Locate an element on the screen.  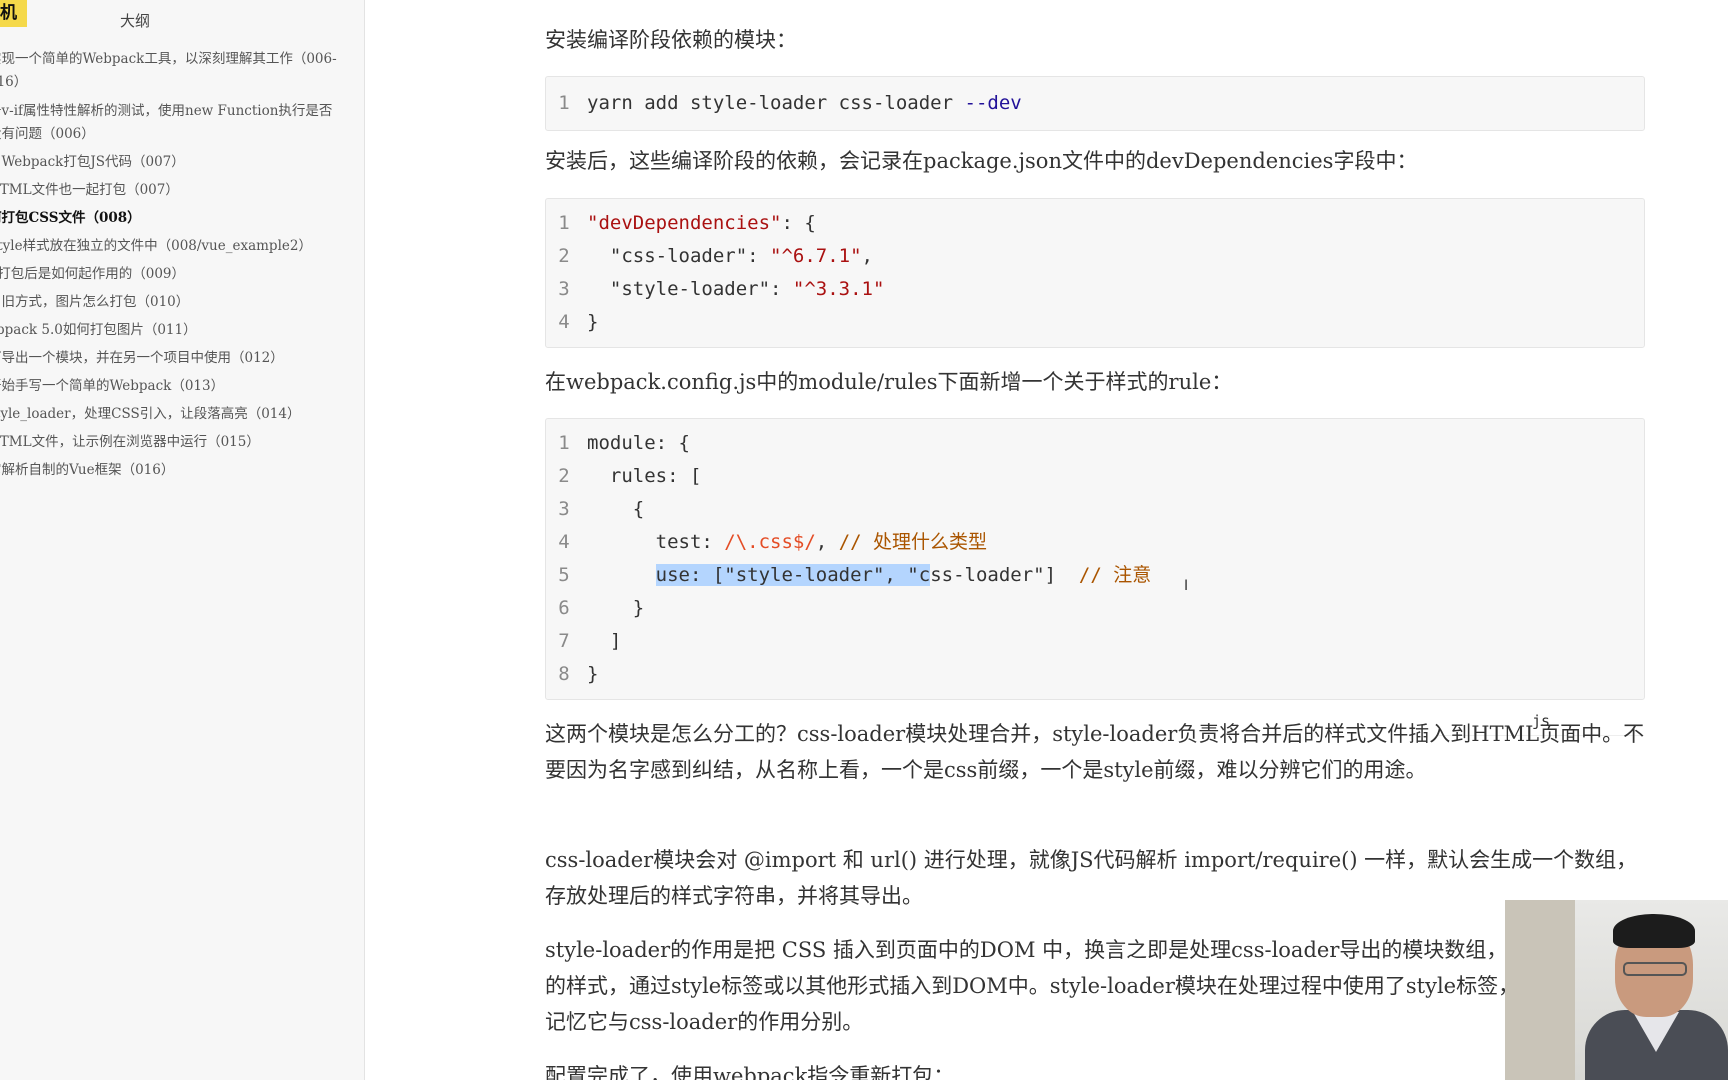
webcam-person-hair is located at coordinates (1654, 931).